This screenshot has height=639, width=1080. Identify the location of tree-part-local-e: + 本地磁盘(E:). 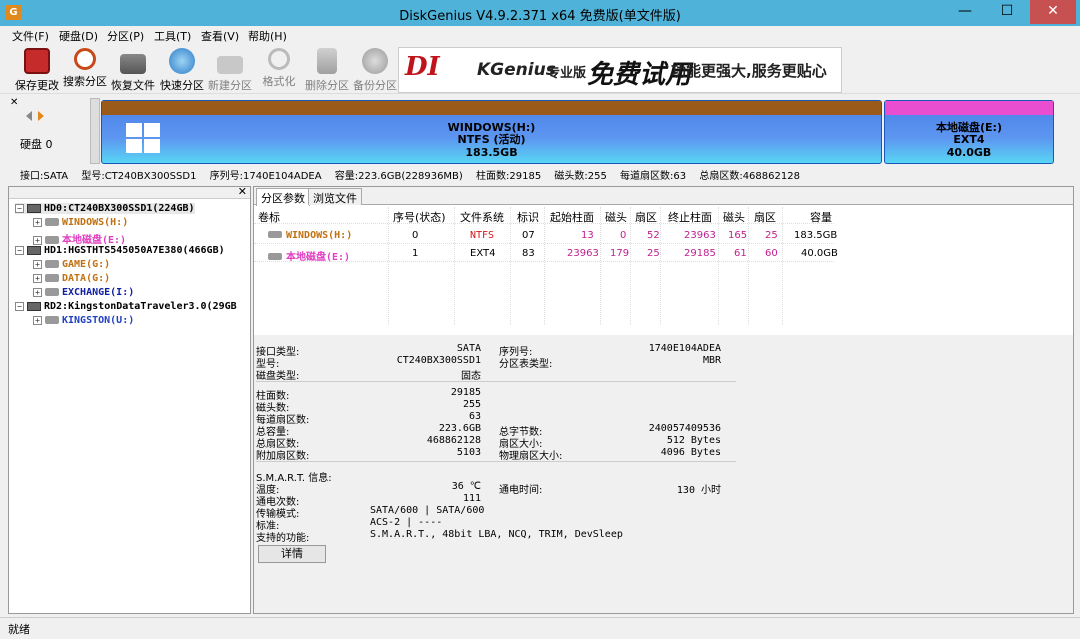
(79, 238).